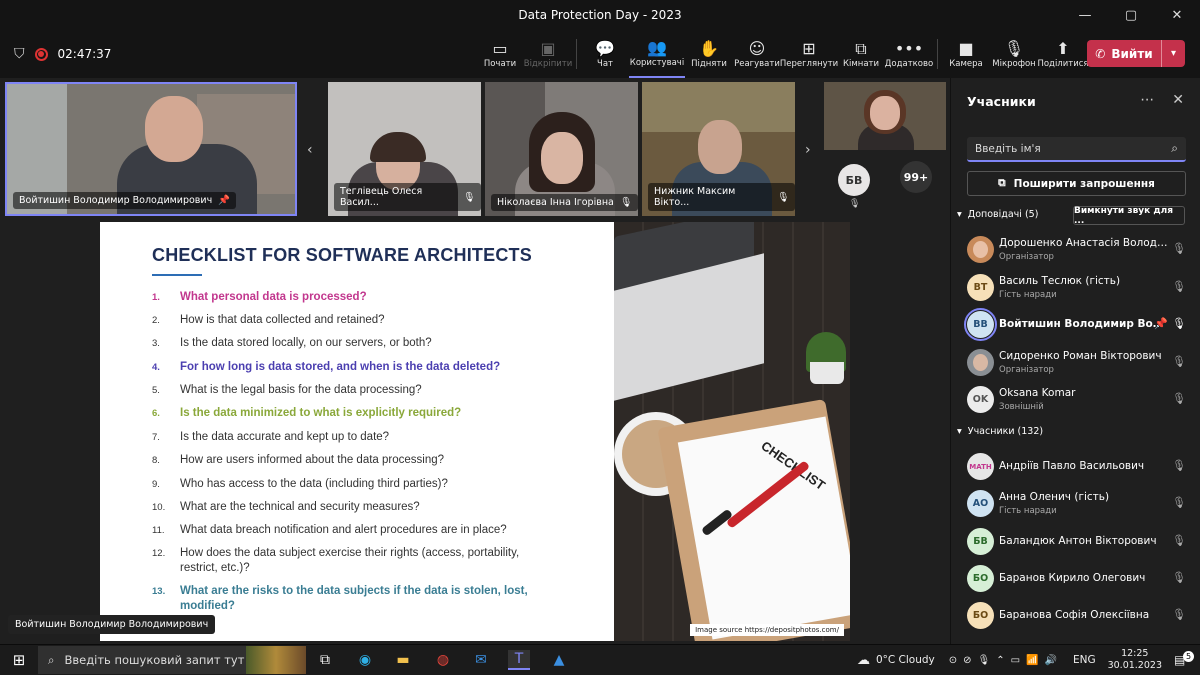  I want to click on maximize-button: ▢, so click(1131, 15).